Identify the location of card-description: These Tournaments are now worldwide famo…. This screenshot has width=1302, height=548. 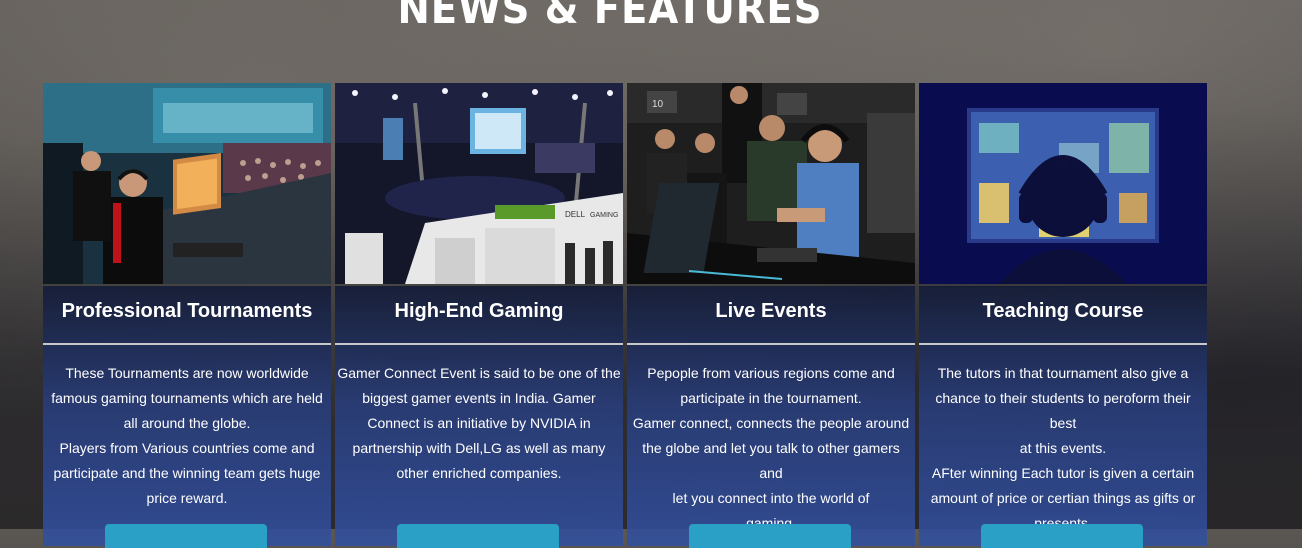
(187, 428).